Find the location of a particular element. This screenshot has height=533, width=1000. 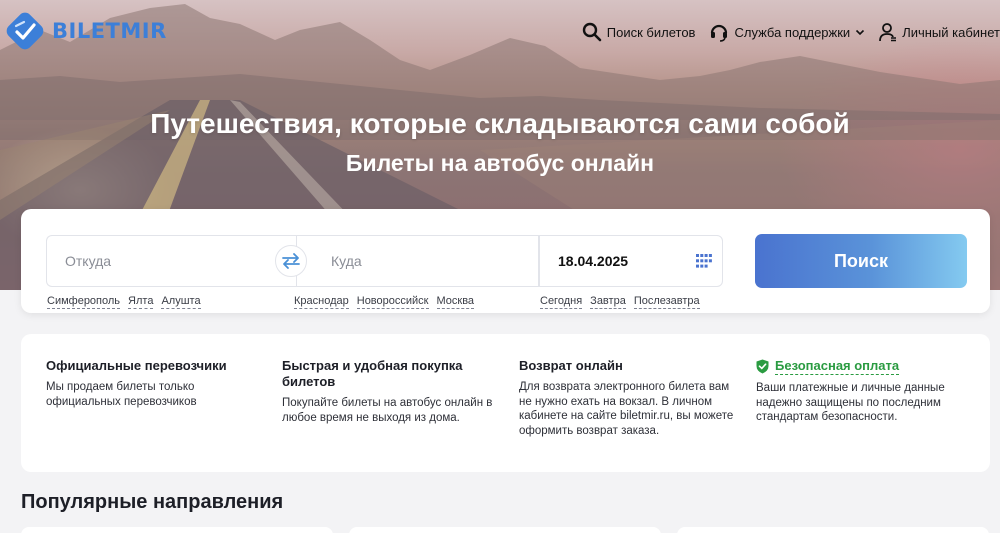

shield-check-icon is located at coordinates (762, 366).